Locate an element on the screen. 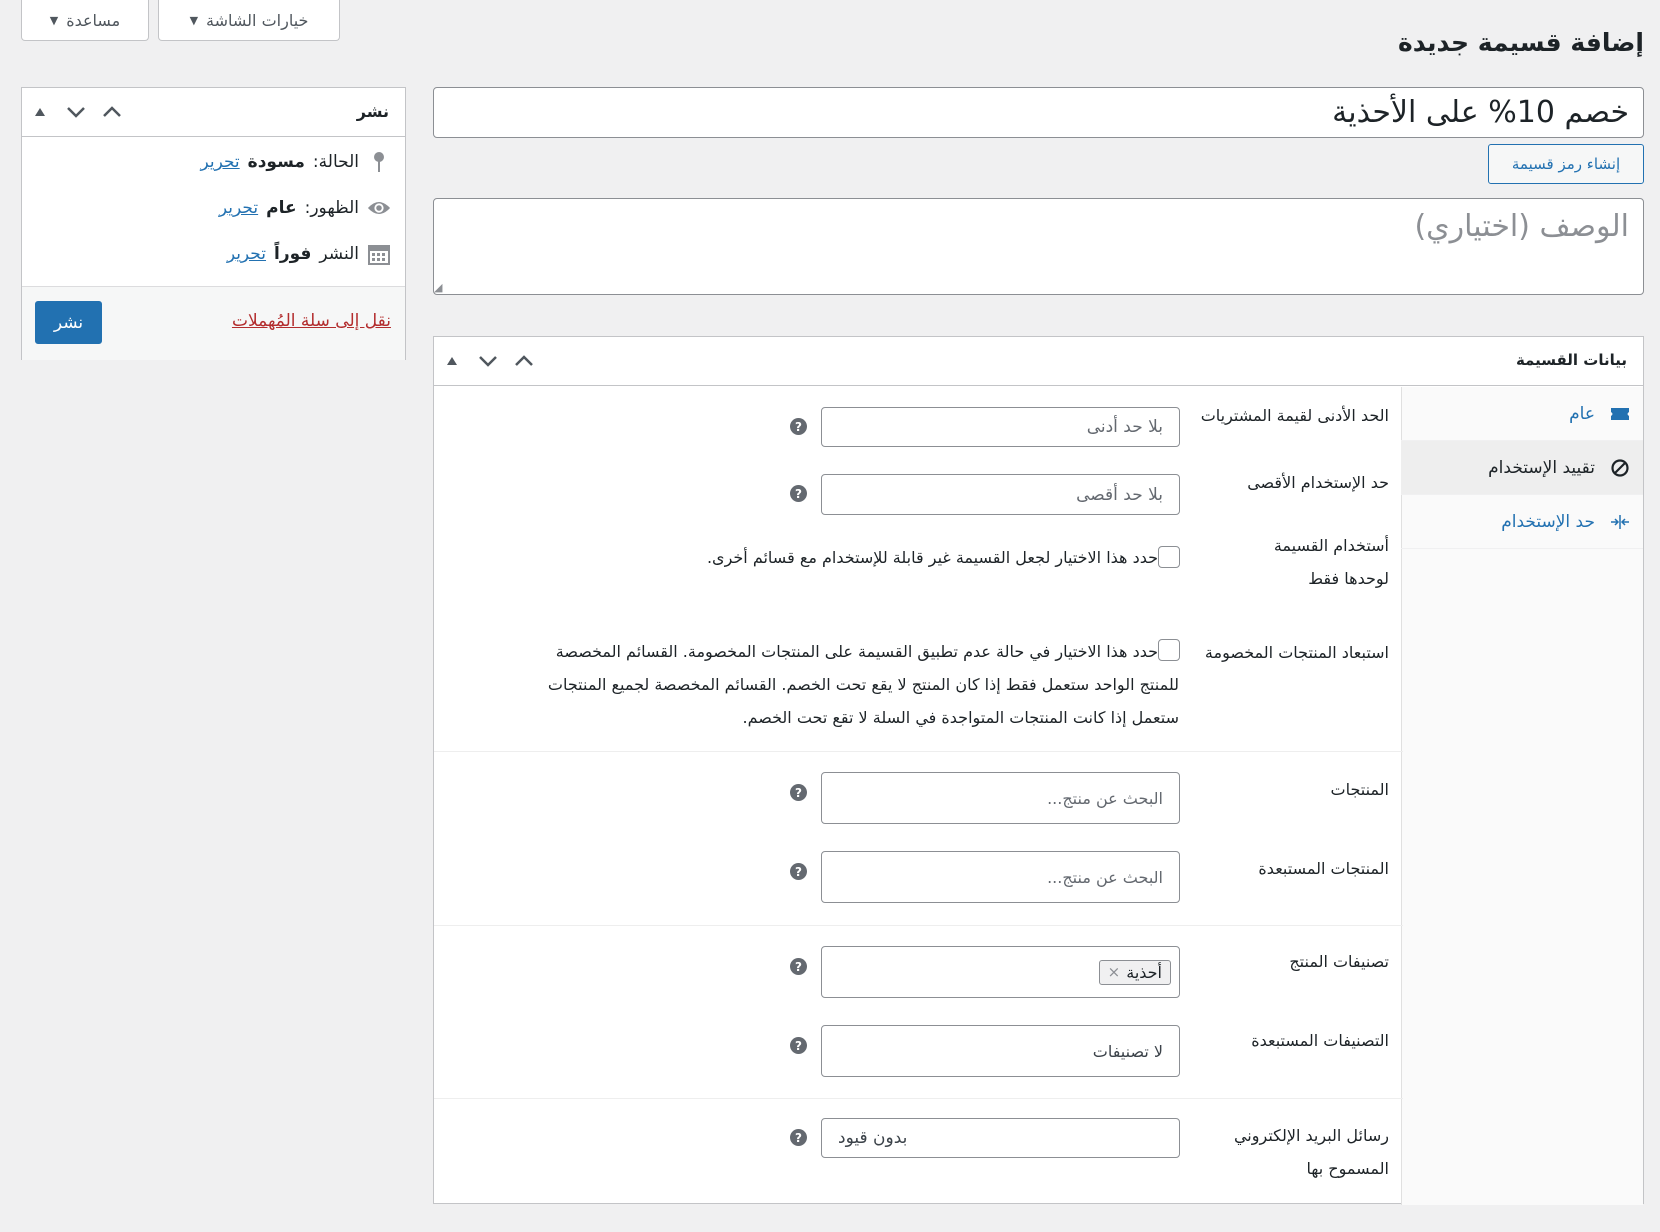  products-label: المنتجات is located at coordinates (1360, 789).